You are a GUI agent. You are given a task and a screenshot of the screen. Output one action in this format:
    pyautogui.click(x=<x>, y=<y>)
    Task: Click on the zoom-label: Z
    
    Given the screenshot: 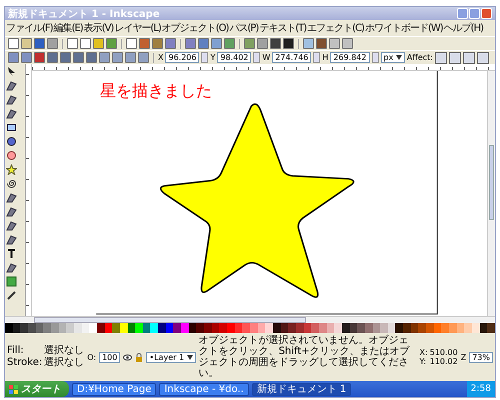 What is the action you would take?
    pyautogui.click(x=463, y=357)
    